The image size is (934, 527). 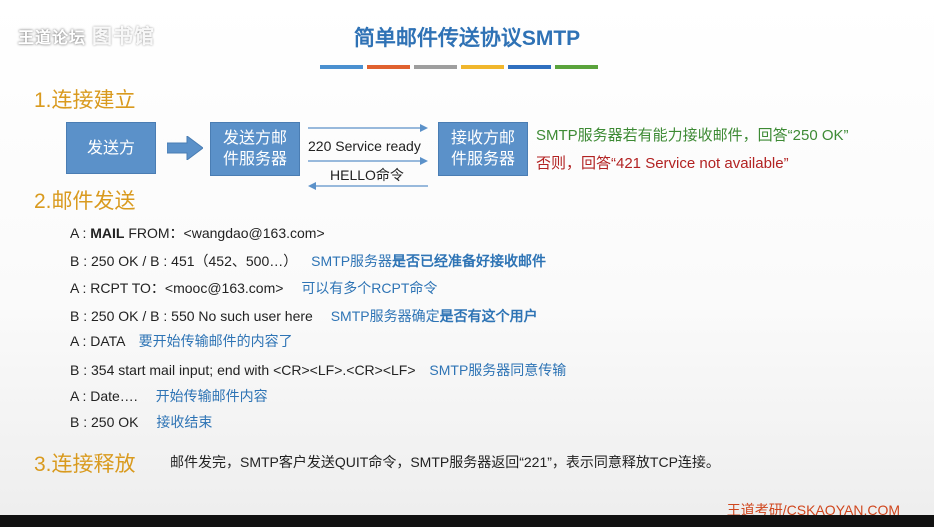 What do you see at coordinates (115, 422) in the screenshot?
I see `line-text: 250 OK` at bounding box center [115, 422].